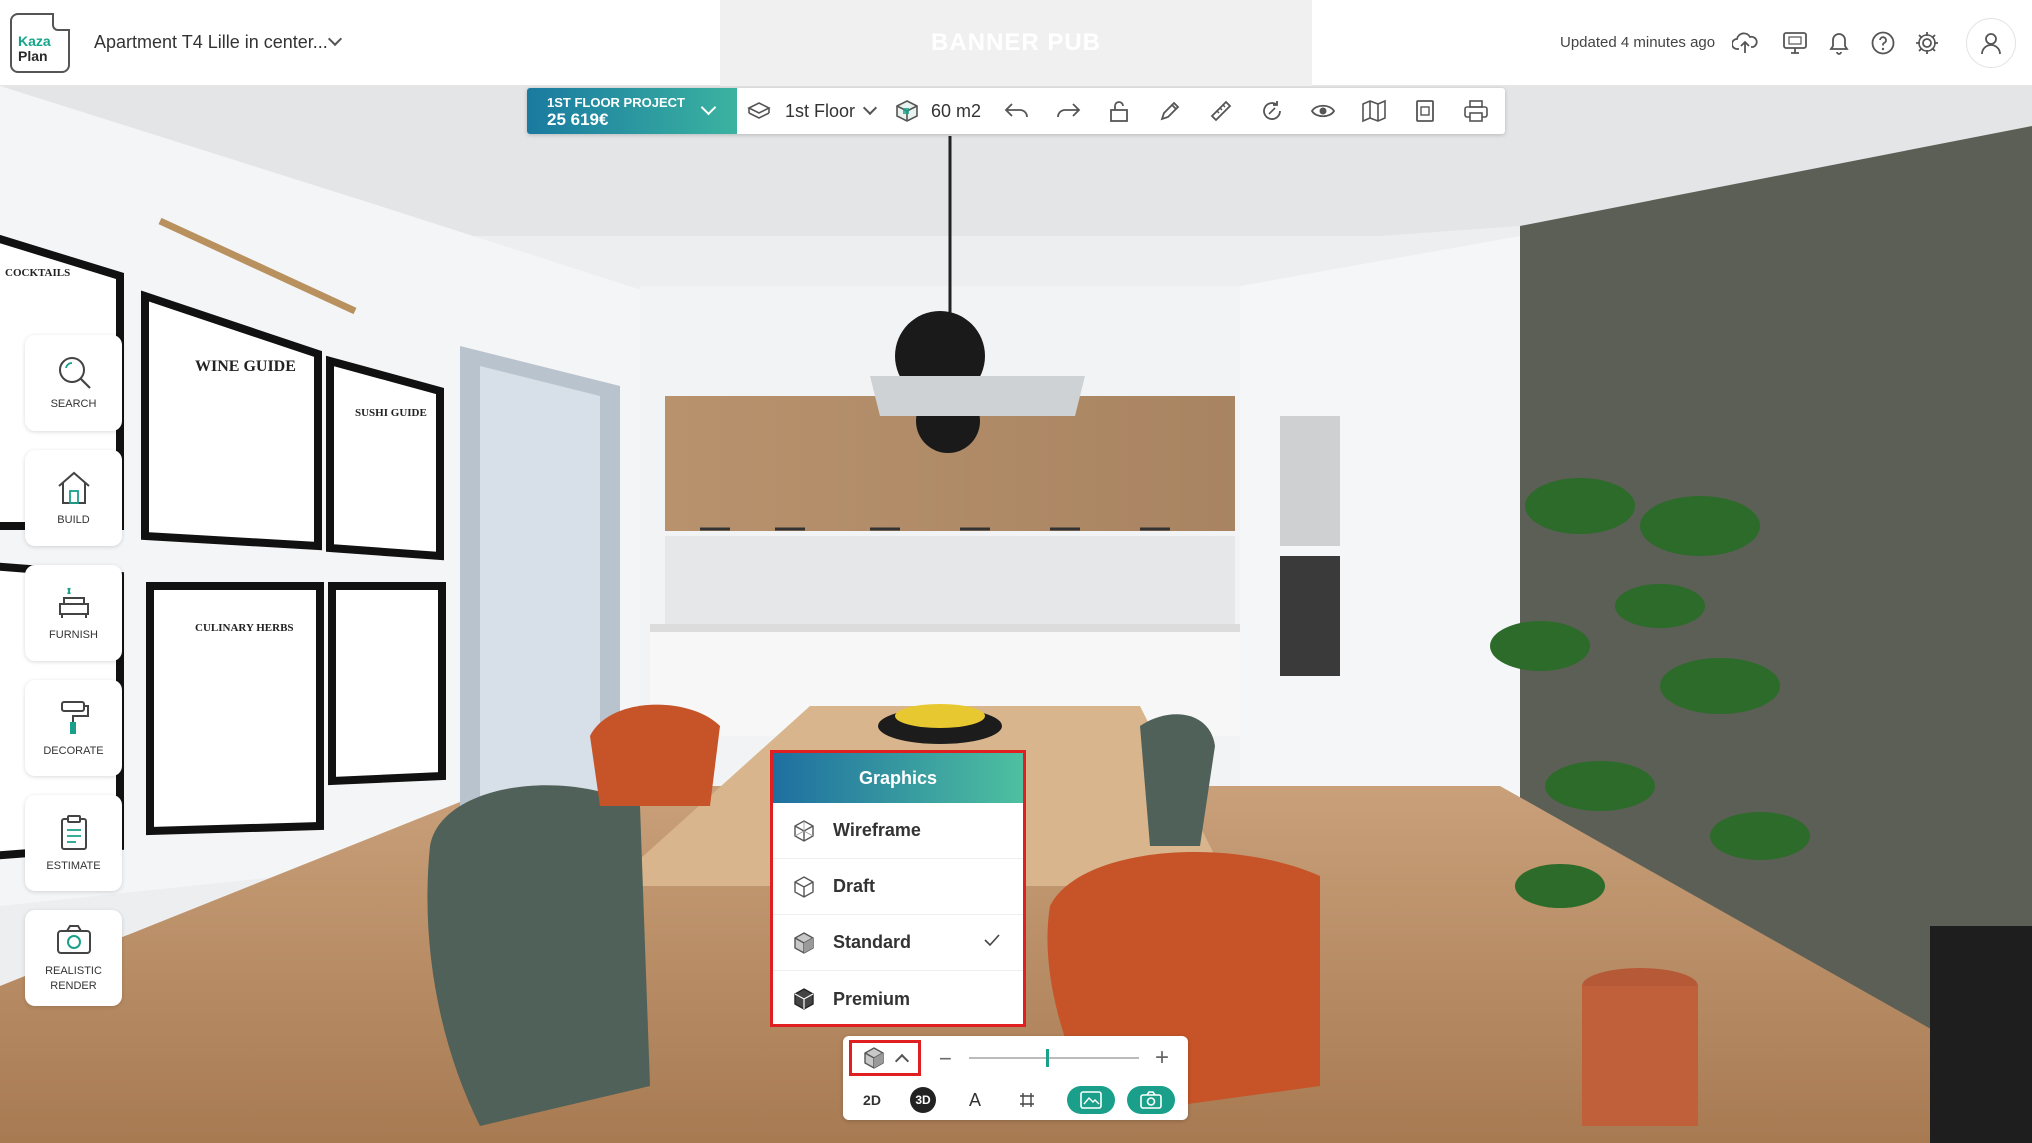 The width and height of the screenshot is (2032, 1143). Describe the element at coordinates (616, 102) in the screenshot. I see `project-name: 1ST FLOOR PROJECT` at that location.